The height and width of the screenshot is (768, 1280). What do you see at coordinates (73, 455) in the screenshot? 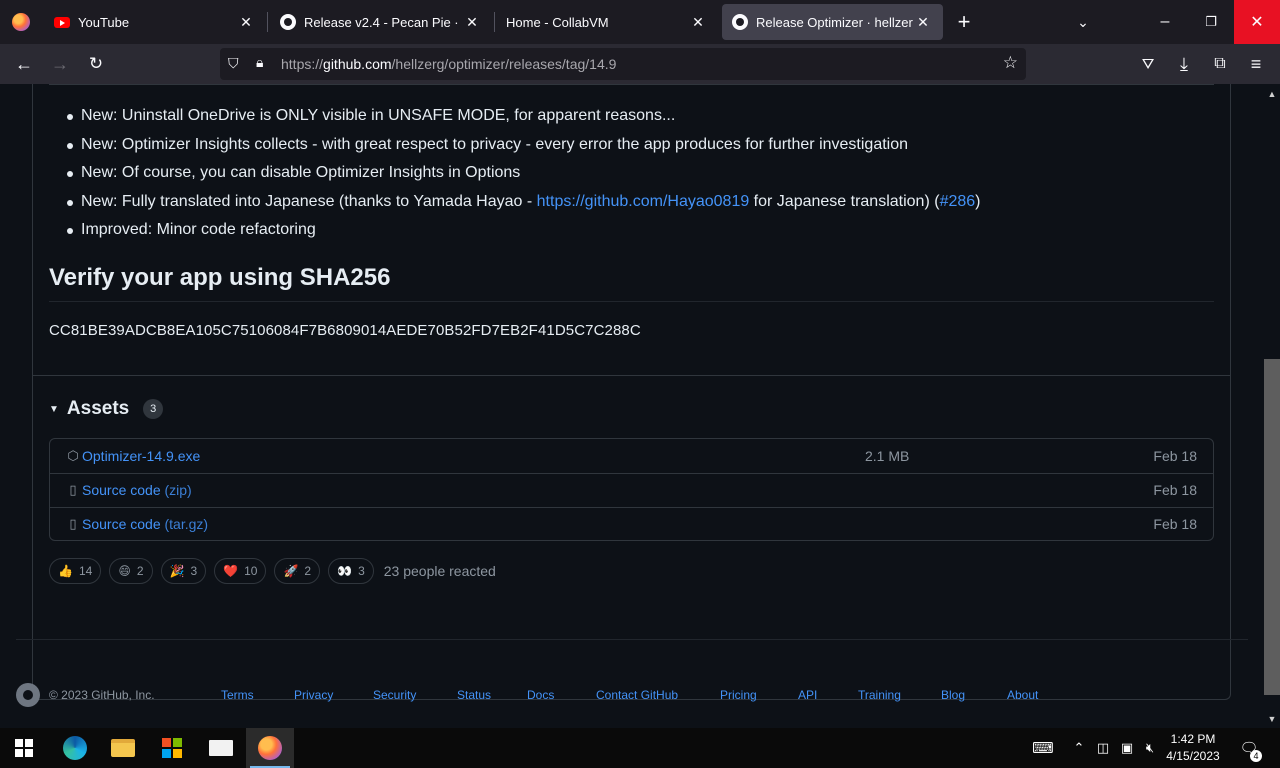
I see `package-icon: ⬡` at bounding box center [73, 455].